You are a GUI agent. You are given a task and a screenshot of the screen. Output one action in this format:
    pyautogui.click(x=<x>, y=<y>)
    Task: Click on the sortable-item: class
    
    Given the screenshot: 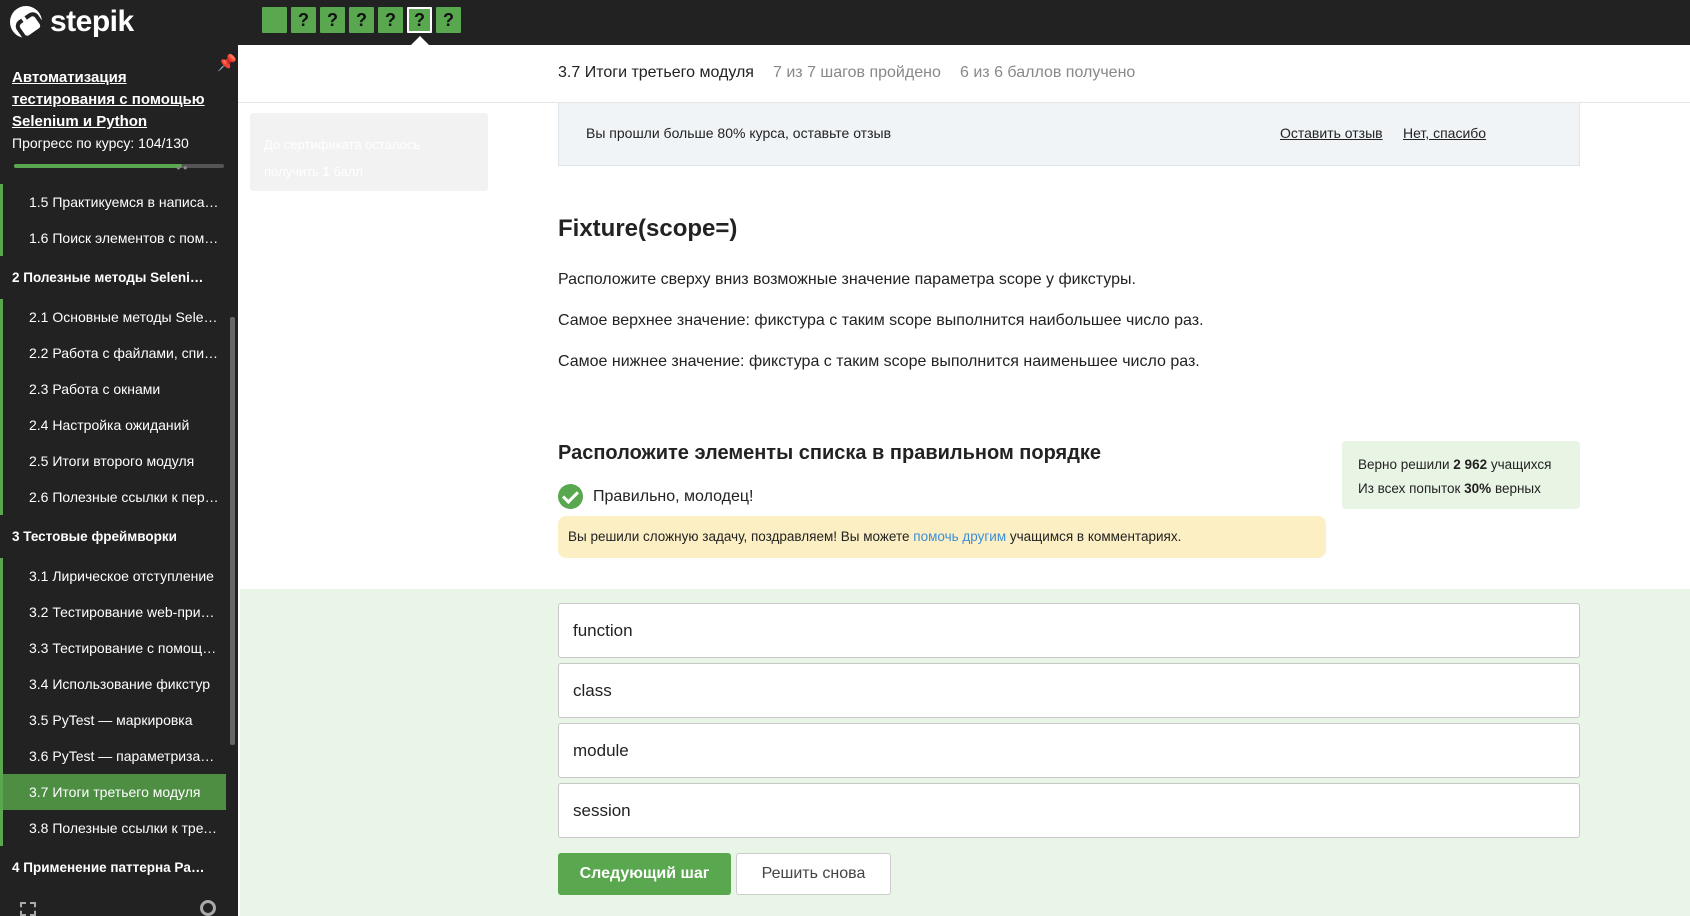 What is the action you would take?
    pyautogui.click(x=1069, y=690)
    